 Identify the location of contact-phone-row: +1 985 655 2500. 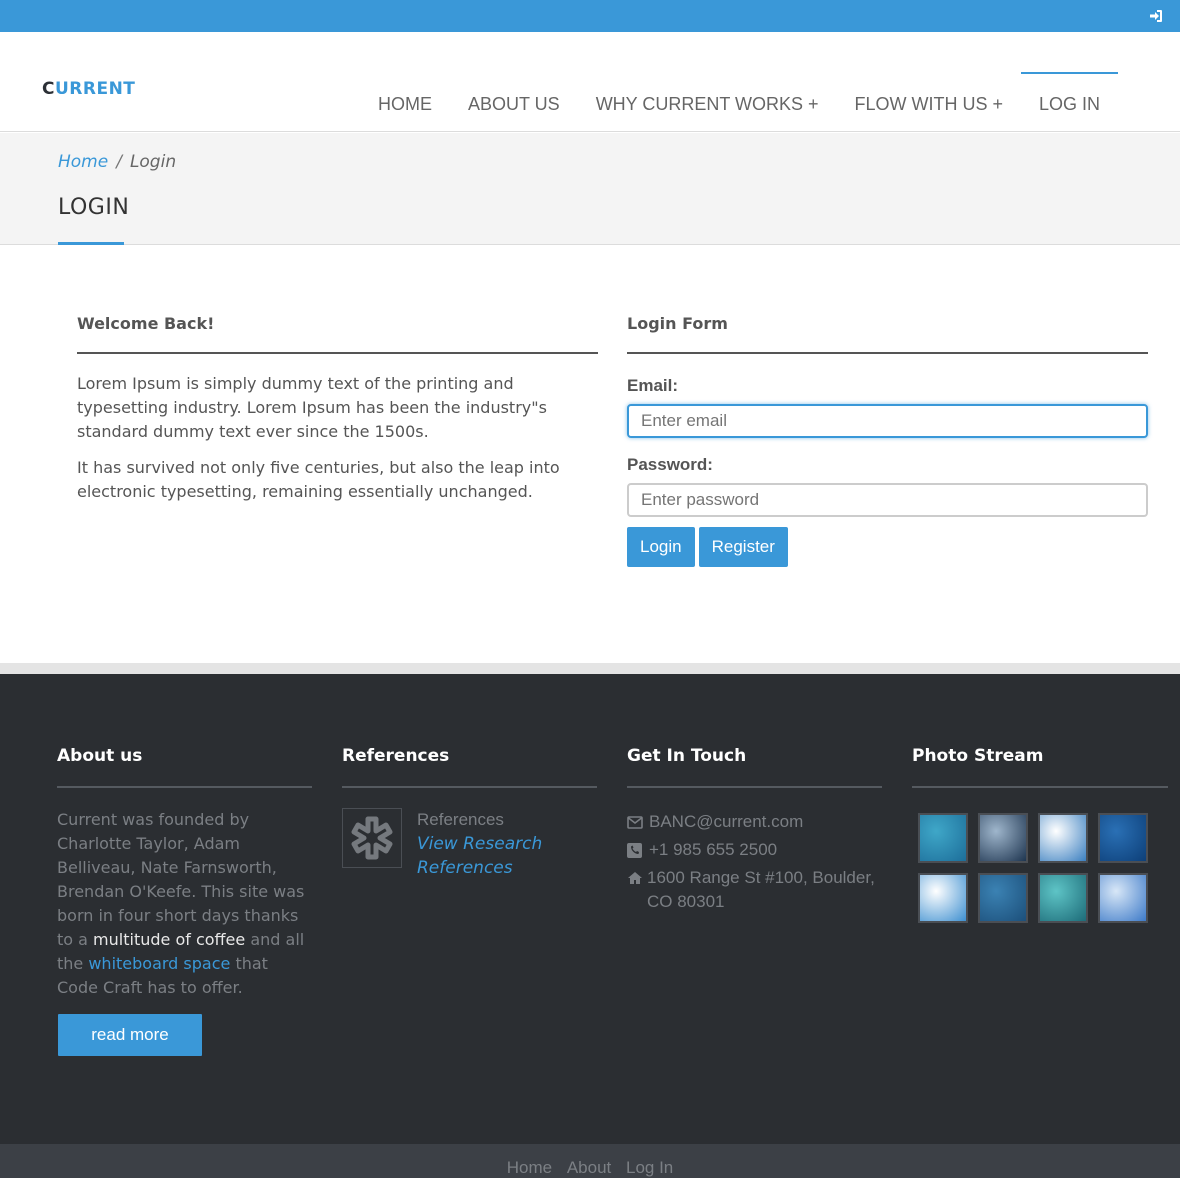
(754, 850).